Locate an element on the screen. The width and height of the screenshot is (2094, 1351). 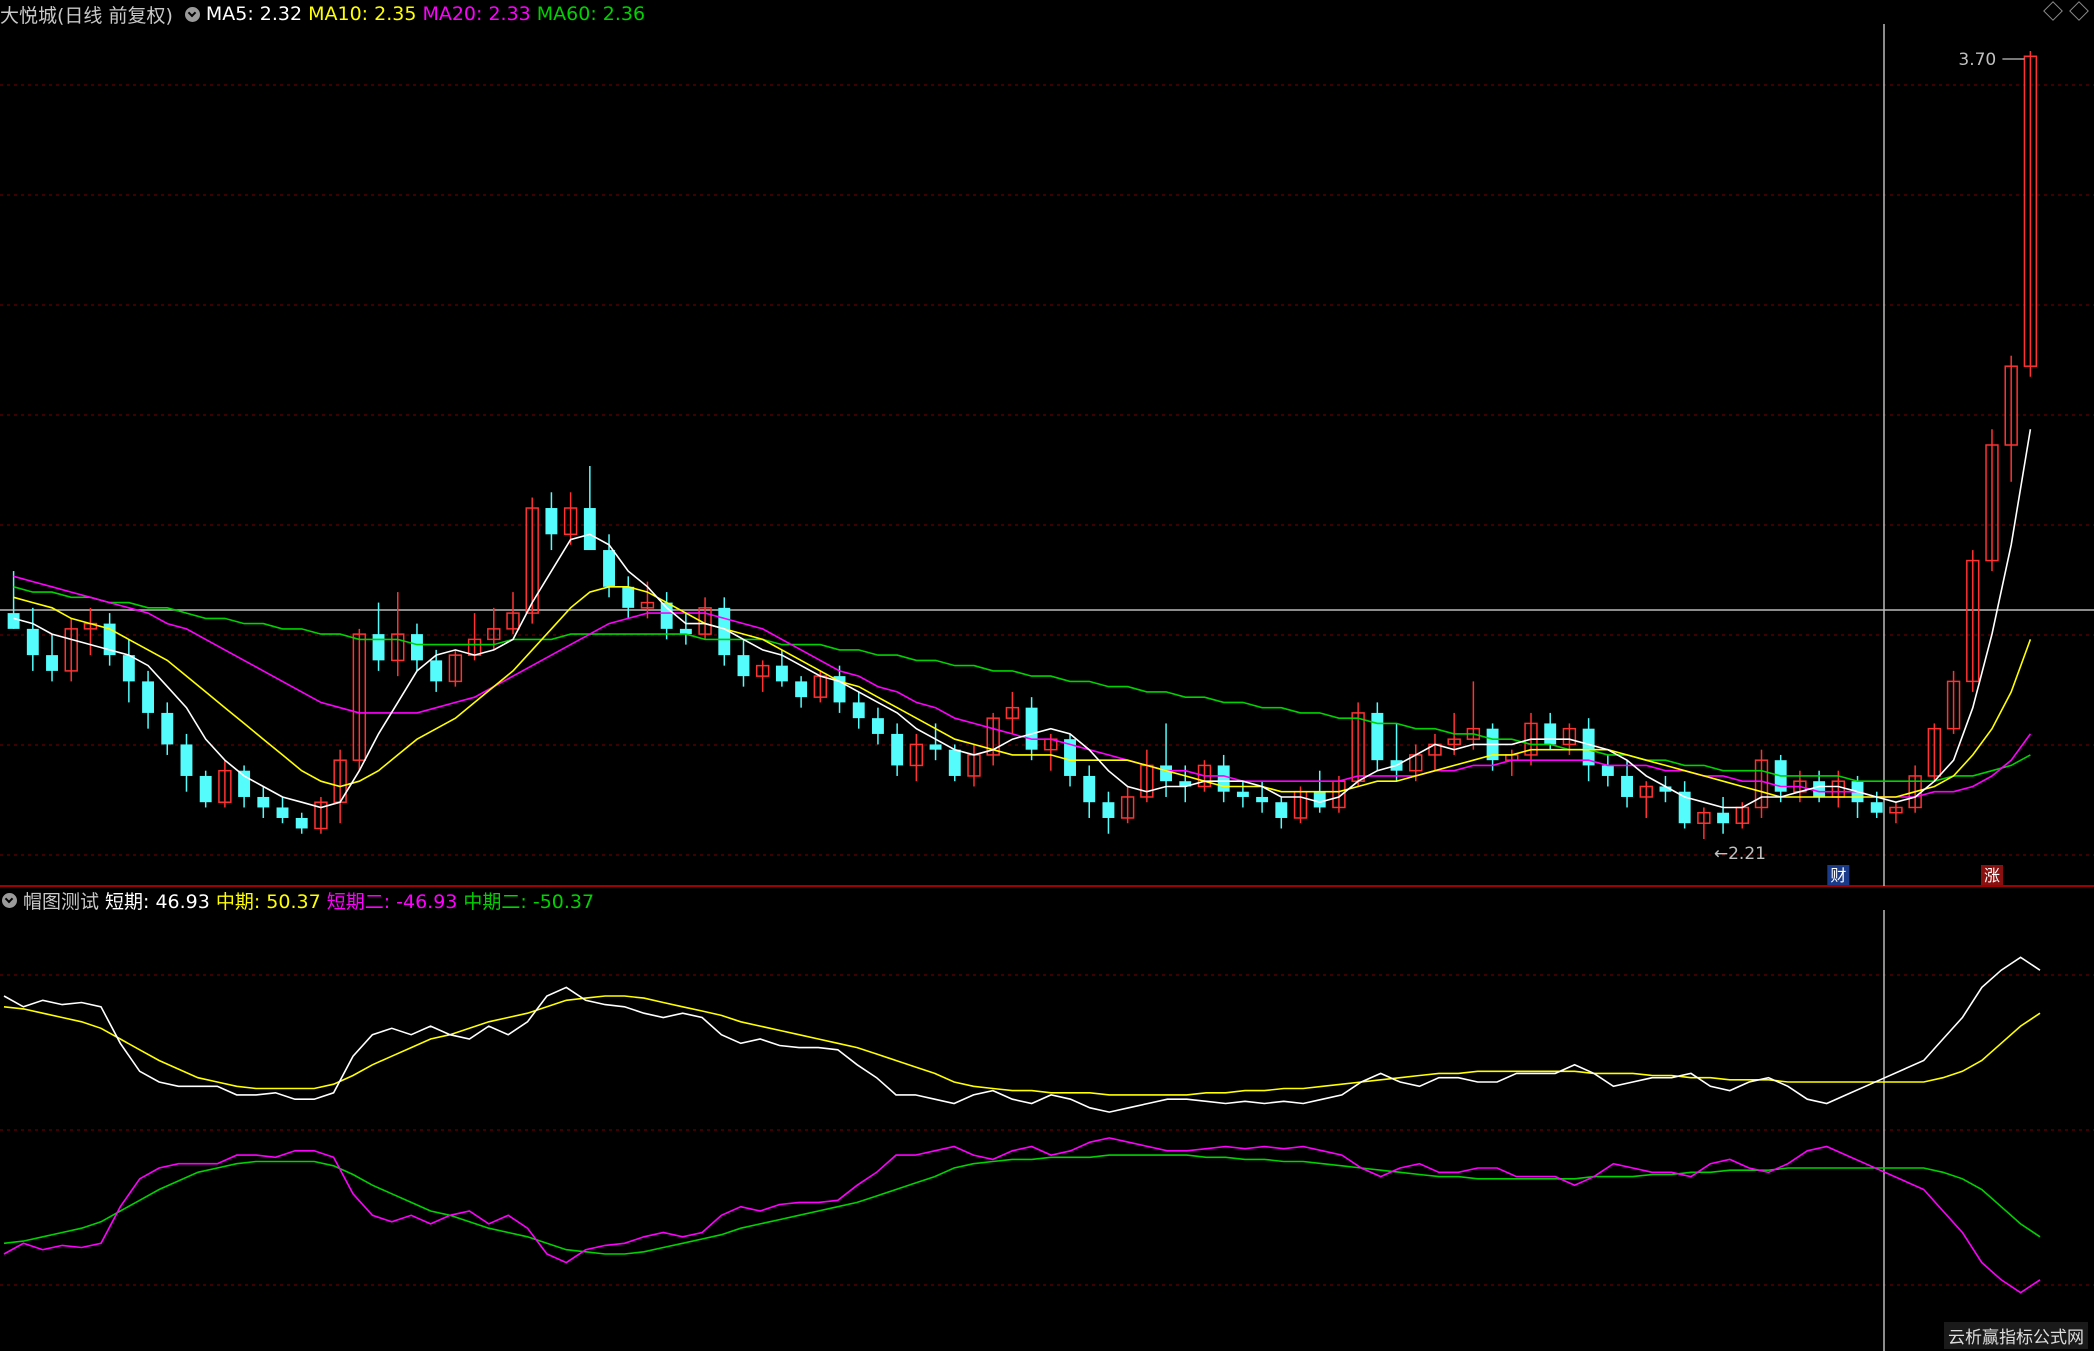
ma20-label: MA20: 2.33 is located at coordinates (476, 14).